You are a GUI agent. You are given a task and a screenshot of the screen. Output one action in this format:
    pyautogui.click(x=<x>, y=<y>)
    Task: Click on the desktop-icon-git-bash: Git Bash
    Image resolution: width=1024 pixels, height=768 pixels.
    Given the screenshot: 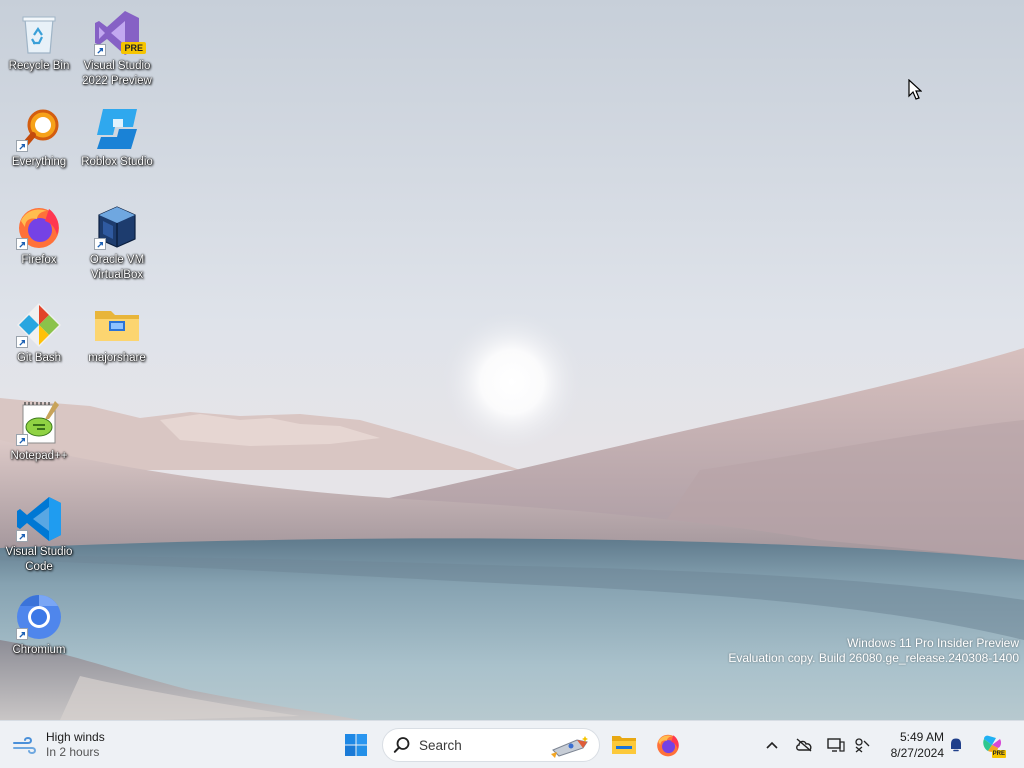 What is the action you would take?
    pyautogui.click(x=39, y=345)
    